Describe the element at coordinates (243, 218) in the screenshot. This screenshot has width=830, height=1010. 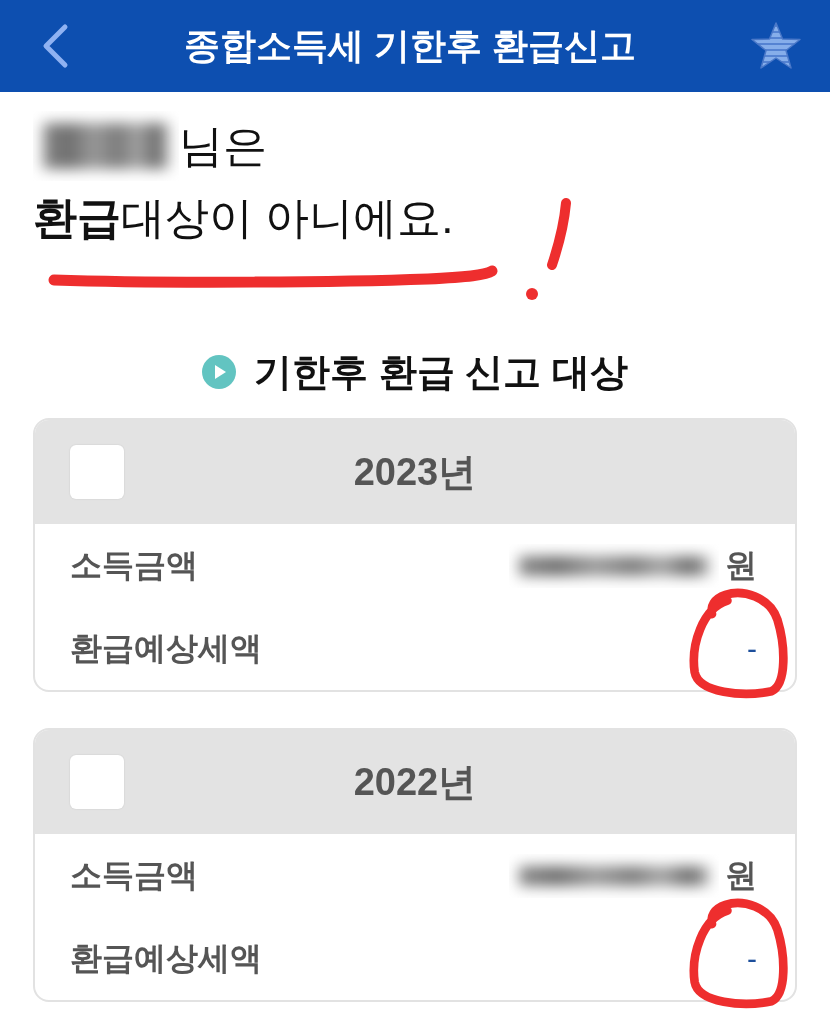
I see `status-message: 환급대상이 아니에요.` at that location.